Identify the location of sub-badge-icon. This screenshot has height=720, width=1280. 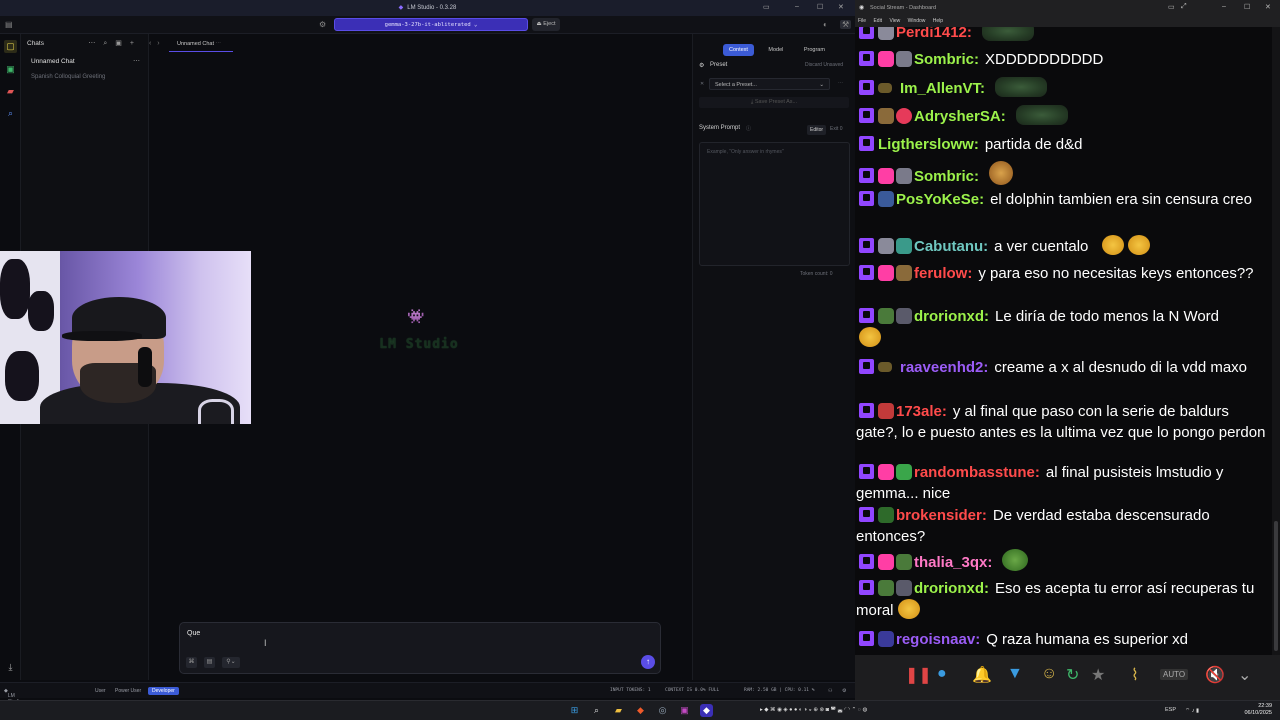
(886, 176).